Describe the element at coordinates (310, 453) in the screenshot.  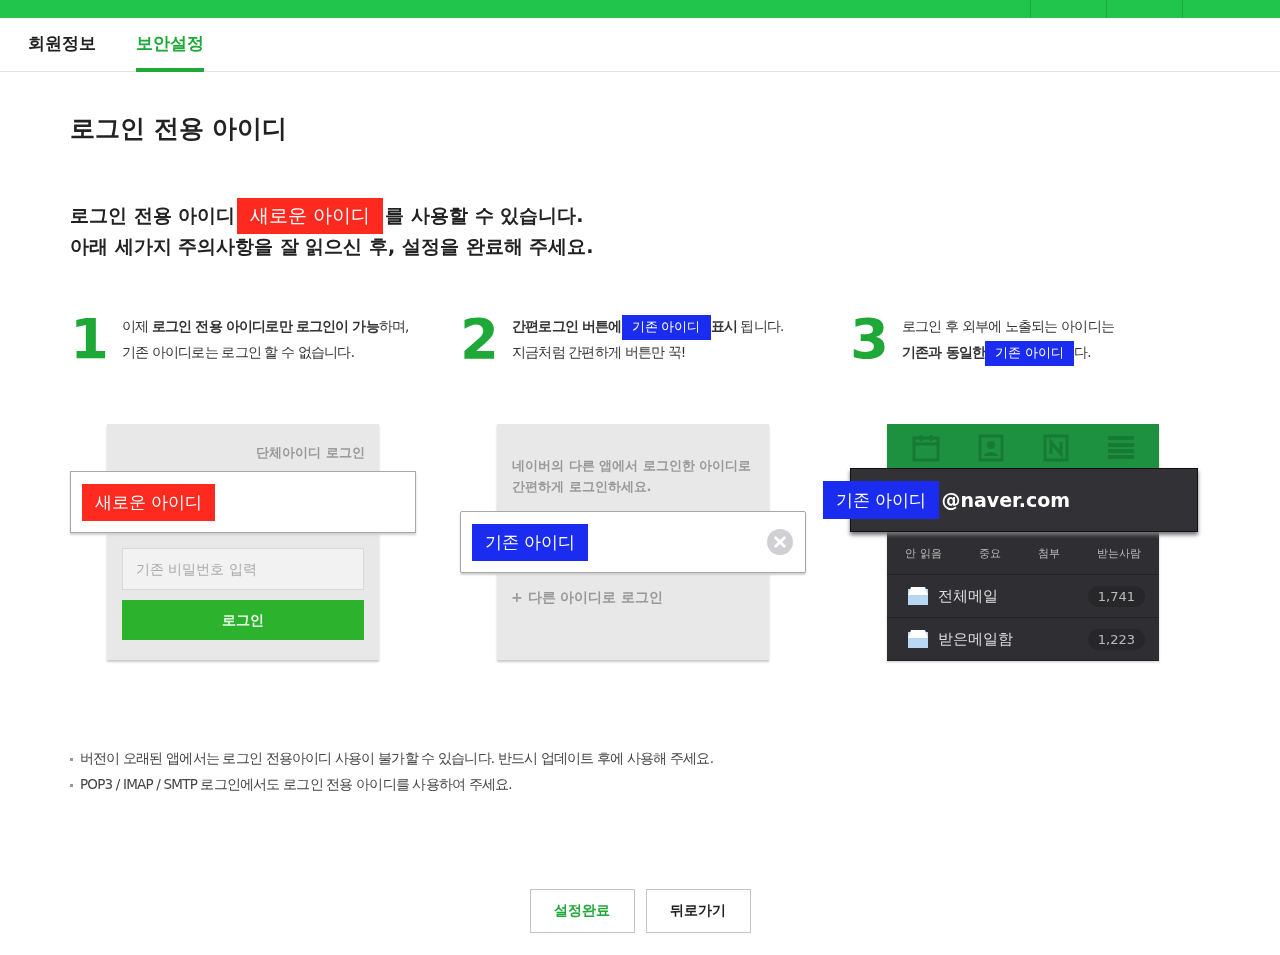
I see `mockup-text: 단체아이디 로그인` at that location.